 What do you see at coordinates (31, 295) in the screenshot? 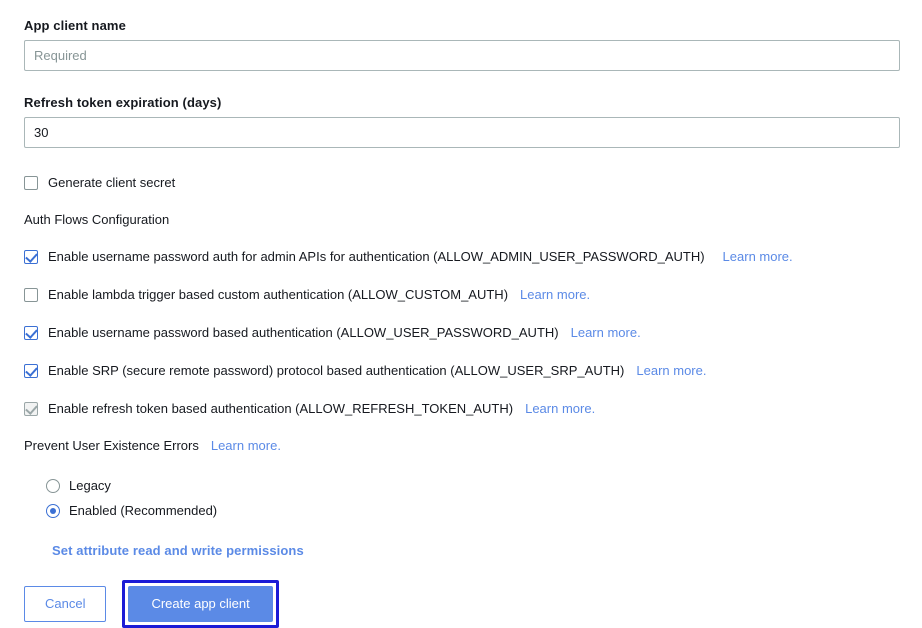
I see `checkbox-allow-custom-auth` at bounding box center [31, 295].